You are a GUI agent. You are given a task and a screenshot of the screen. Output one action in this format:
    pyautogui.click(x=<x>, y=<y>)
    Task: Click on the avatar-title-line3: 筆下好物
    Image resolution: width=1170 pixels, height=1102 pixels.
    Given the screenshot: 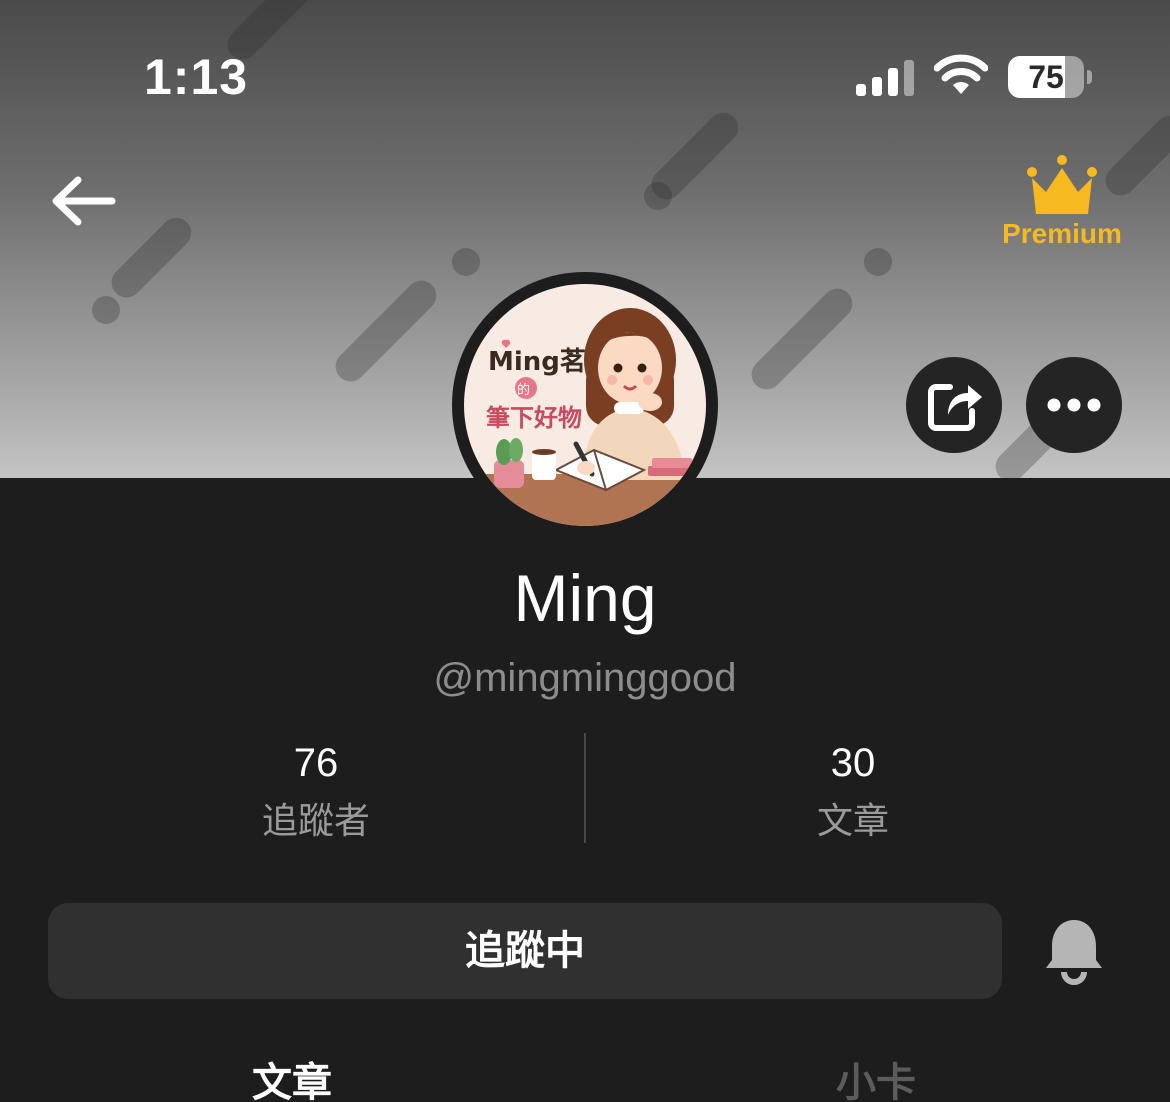 What is the action you would take?
    pyautogui.click(x=534, y=418)
    